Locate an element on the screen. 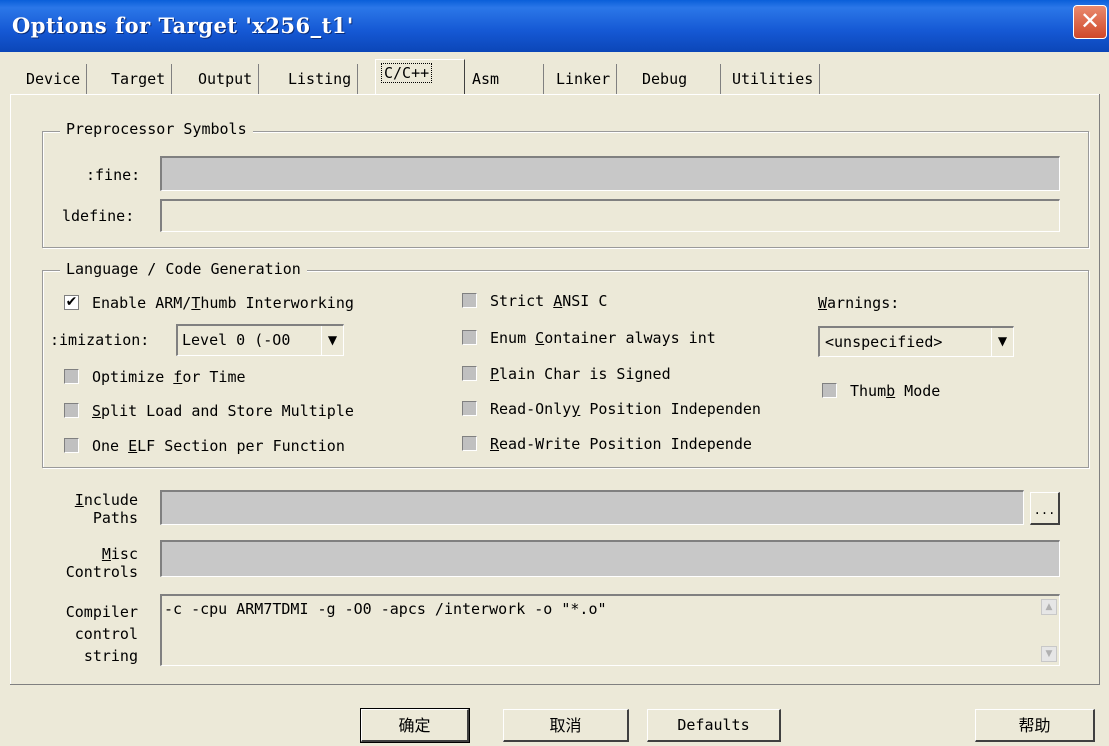  label-part: Enum is located at coordinates (513, 338).